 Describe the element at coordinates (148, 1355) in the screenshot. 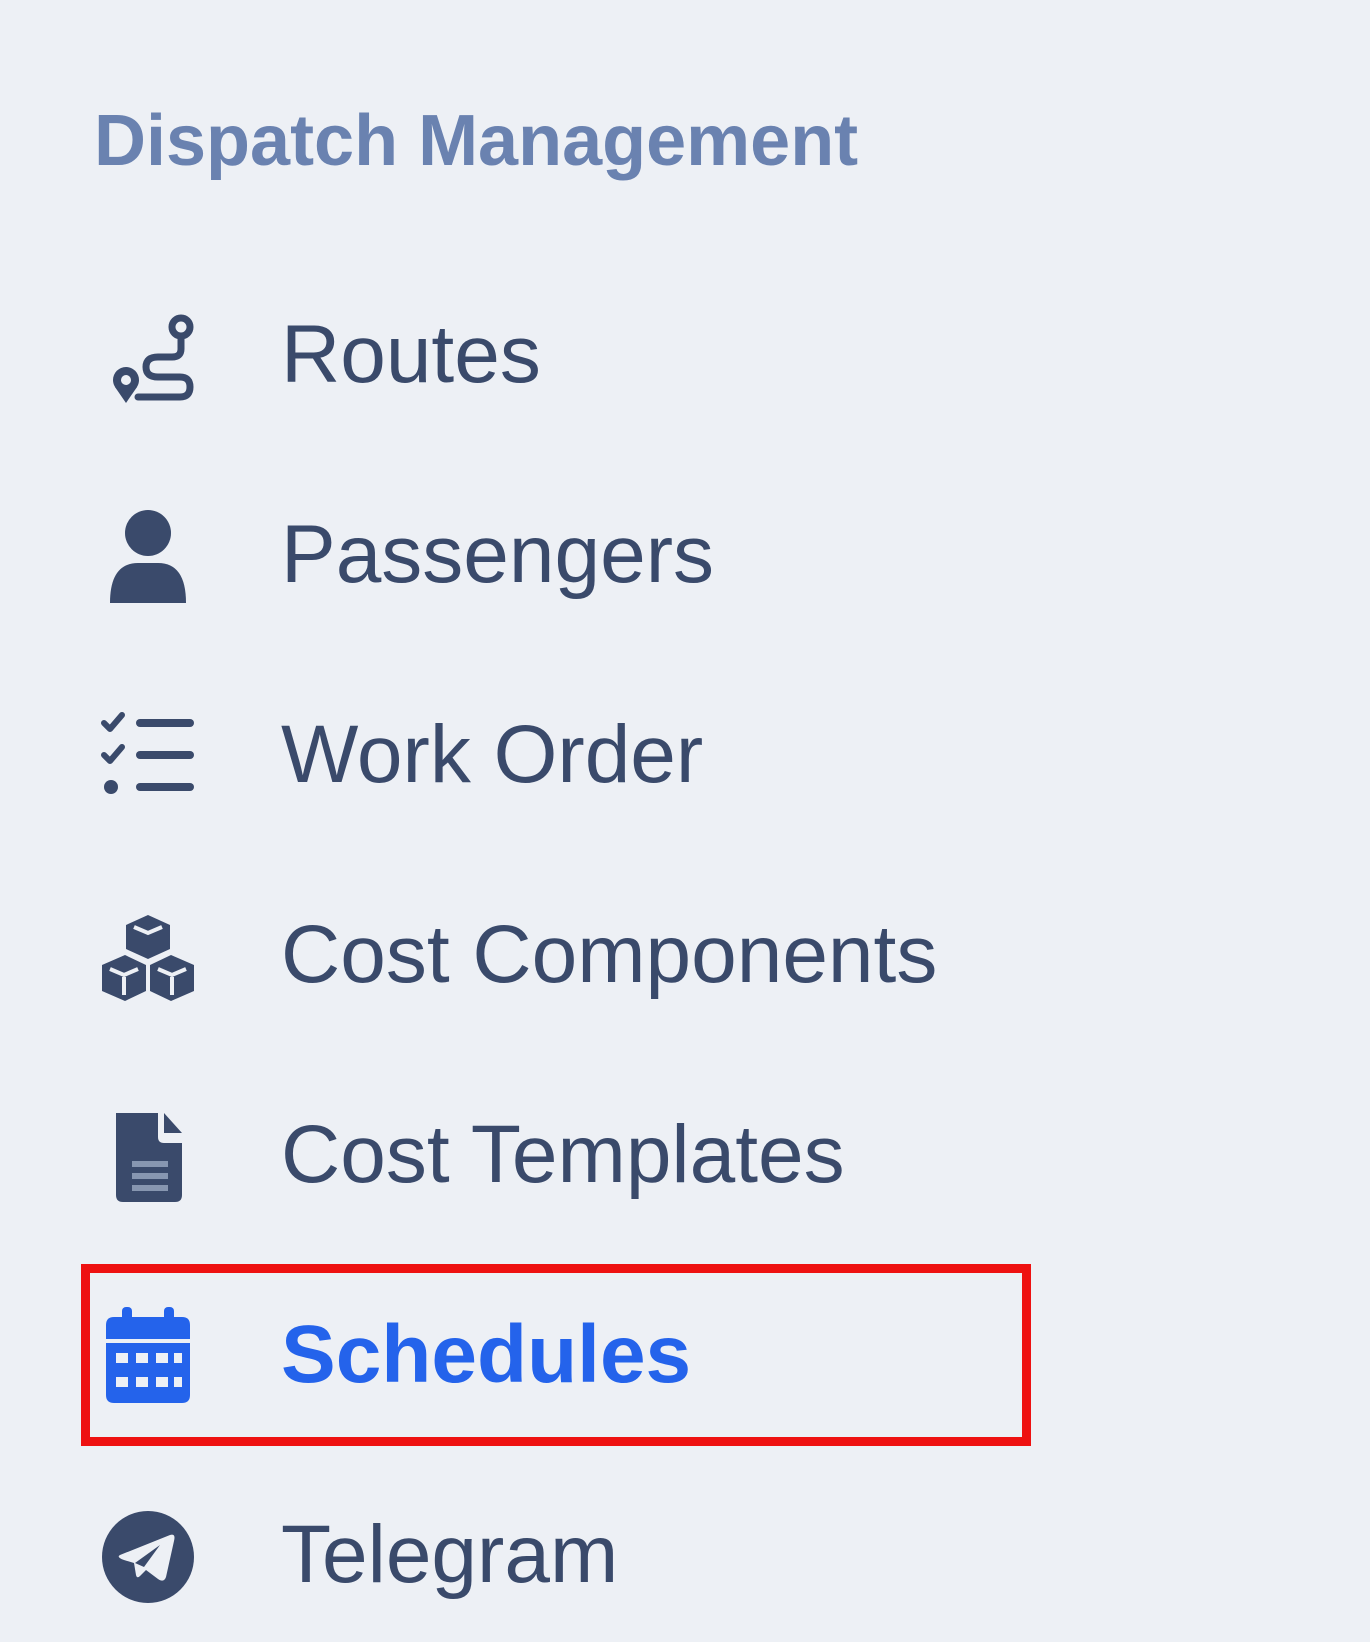

I see `calendar-days-icon` at that location.